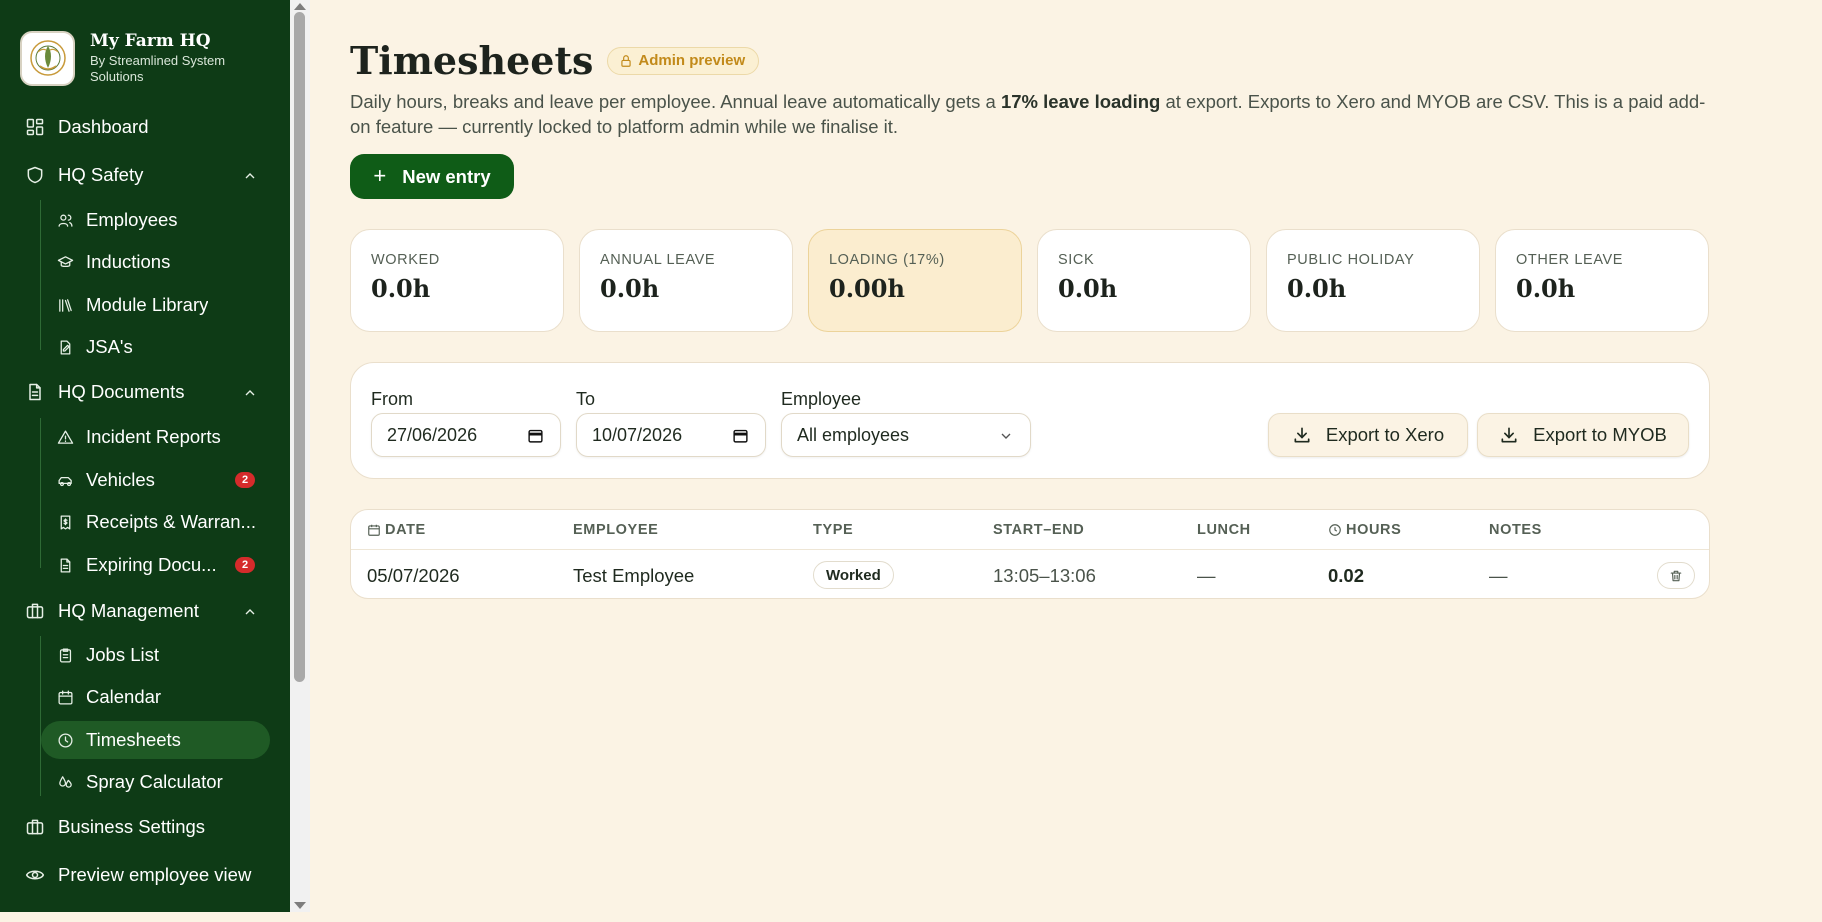  What do you see at coordinates (396, 530) in the screenshot?
I see `column-header-date: DATE` at bounding box center [396, 530].